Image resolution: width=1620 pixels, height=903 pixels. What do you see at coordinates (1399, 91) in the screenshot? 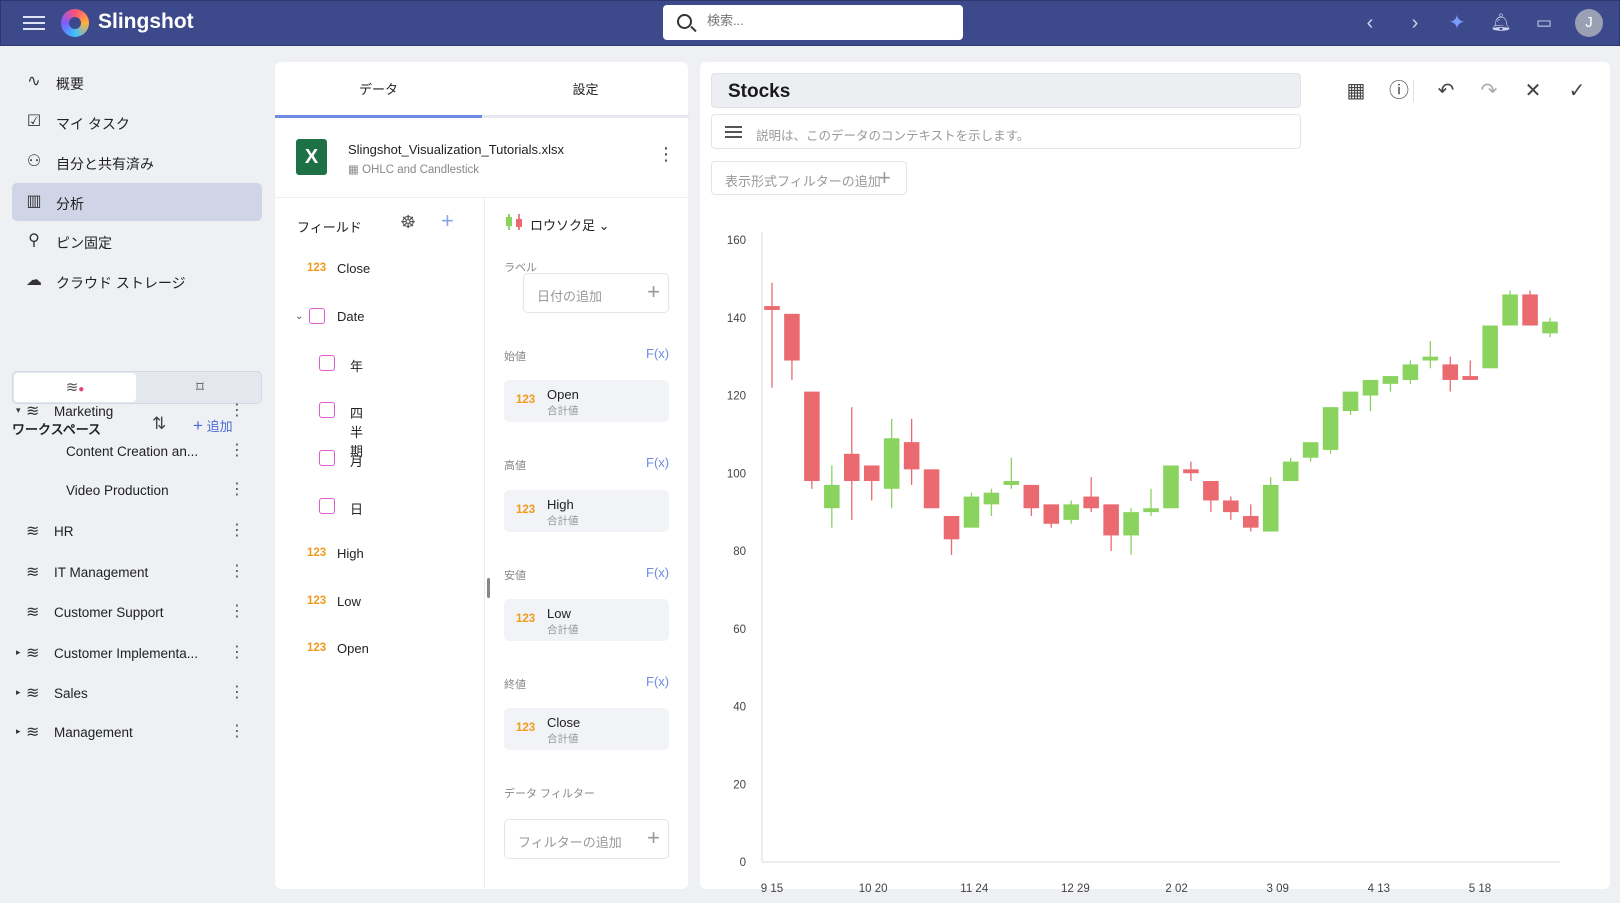
I see `help-icon: ⓘ` at bounding box center [1399, 91].